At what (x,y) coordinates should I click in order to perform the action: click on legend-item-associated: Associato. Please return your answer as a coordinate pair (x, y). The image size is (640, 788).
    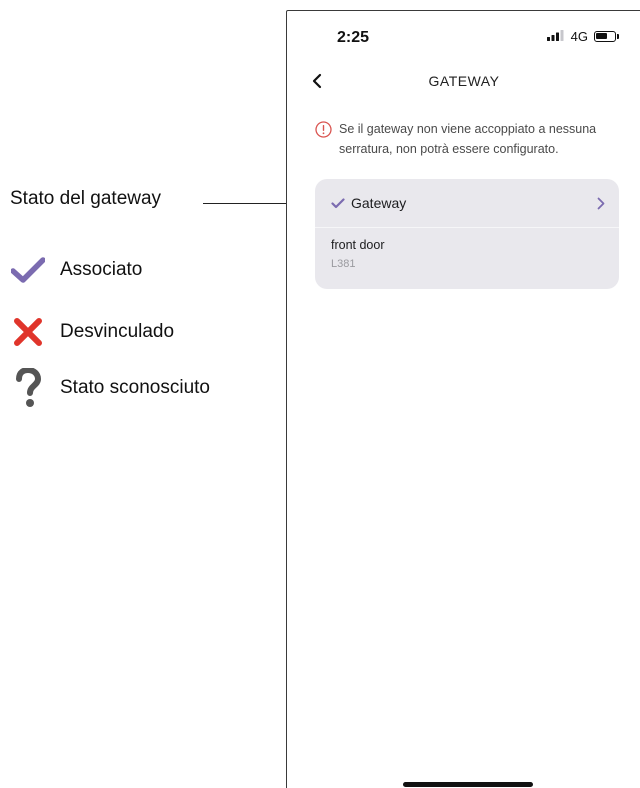
    Looking at the image, I should click on (76, 270).